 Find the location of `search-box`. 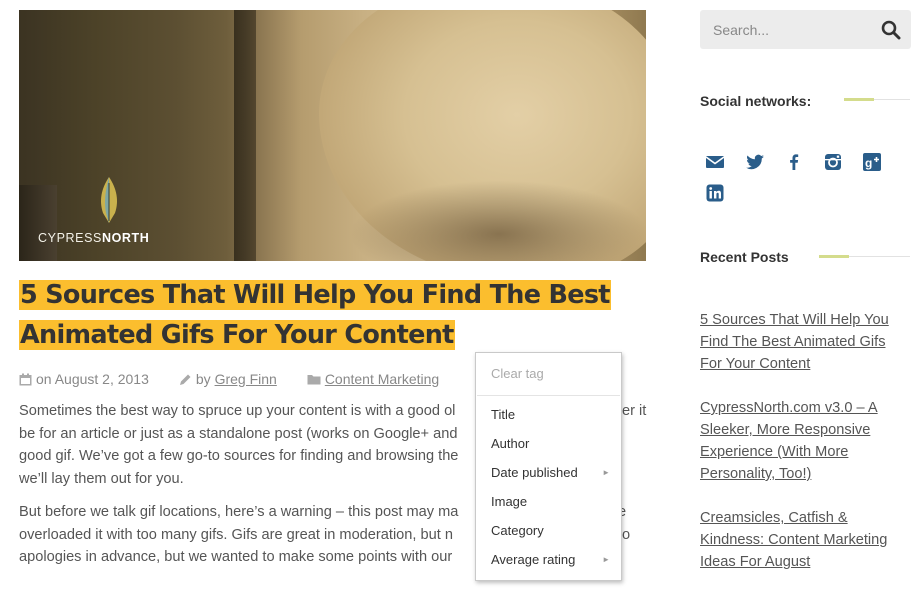

search-box is located at coordinates (805, 29).